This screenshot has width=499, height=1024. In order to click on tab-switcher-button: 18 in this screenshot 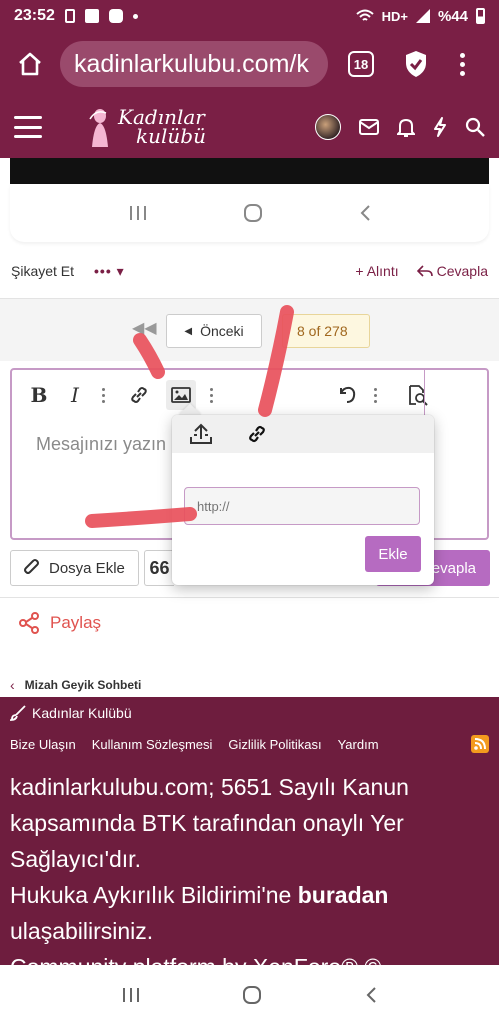, I will do `click(361, 64)`.